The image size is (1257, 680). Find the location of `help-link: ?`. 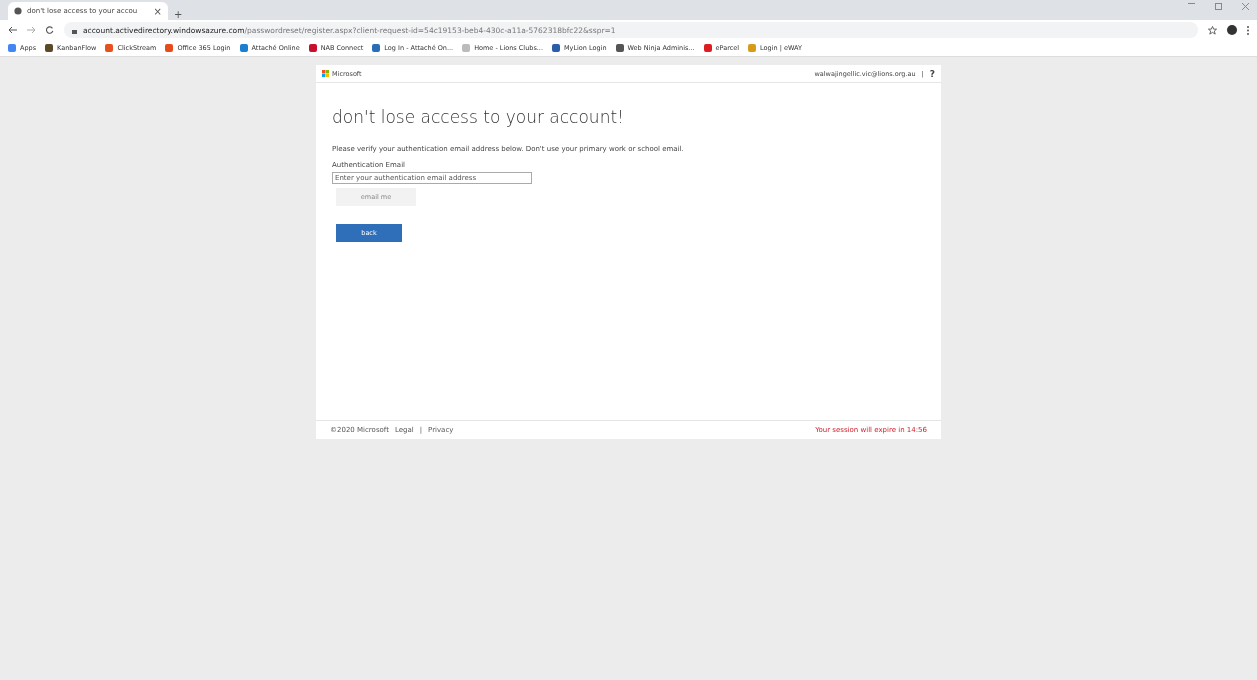

help-link: ? is located at coordinates (932, 73).